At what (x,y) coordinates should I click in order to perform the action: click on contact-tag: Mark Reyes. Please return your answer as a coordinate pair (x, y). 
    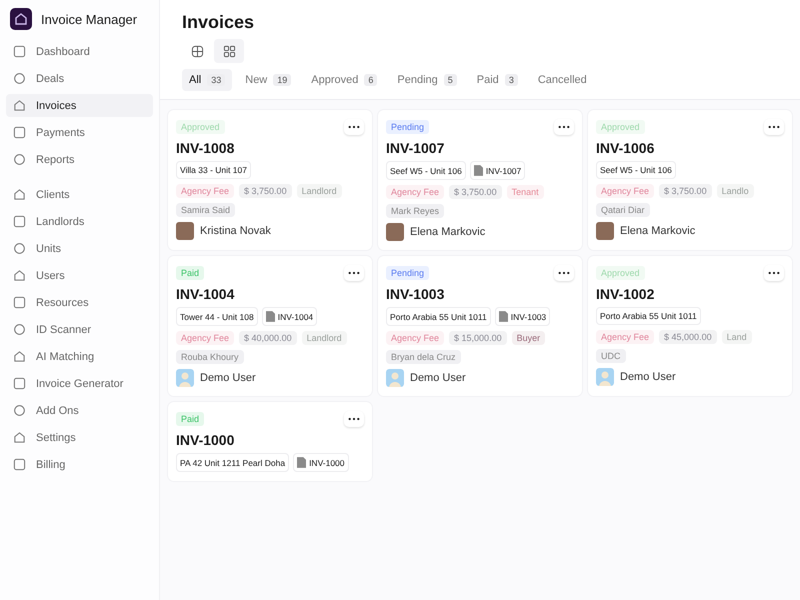
    Looking at the image, I should click on (415, 211).